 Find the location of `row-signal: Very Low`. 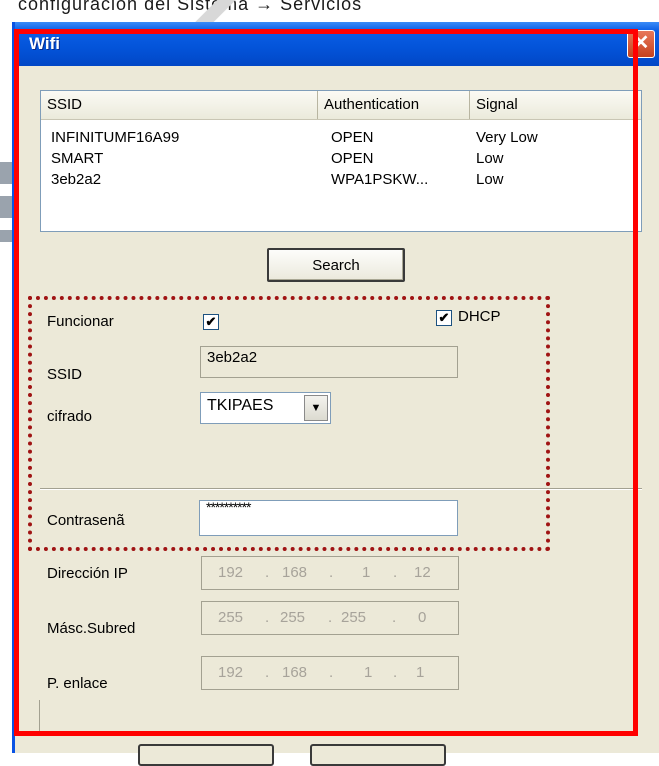

row-signal: Very Low is located at coordinates (507, 137).